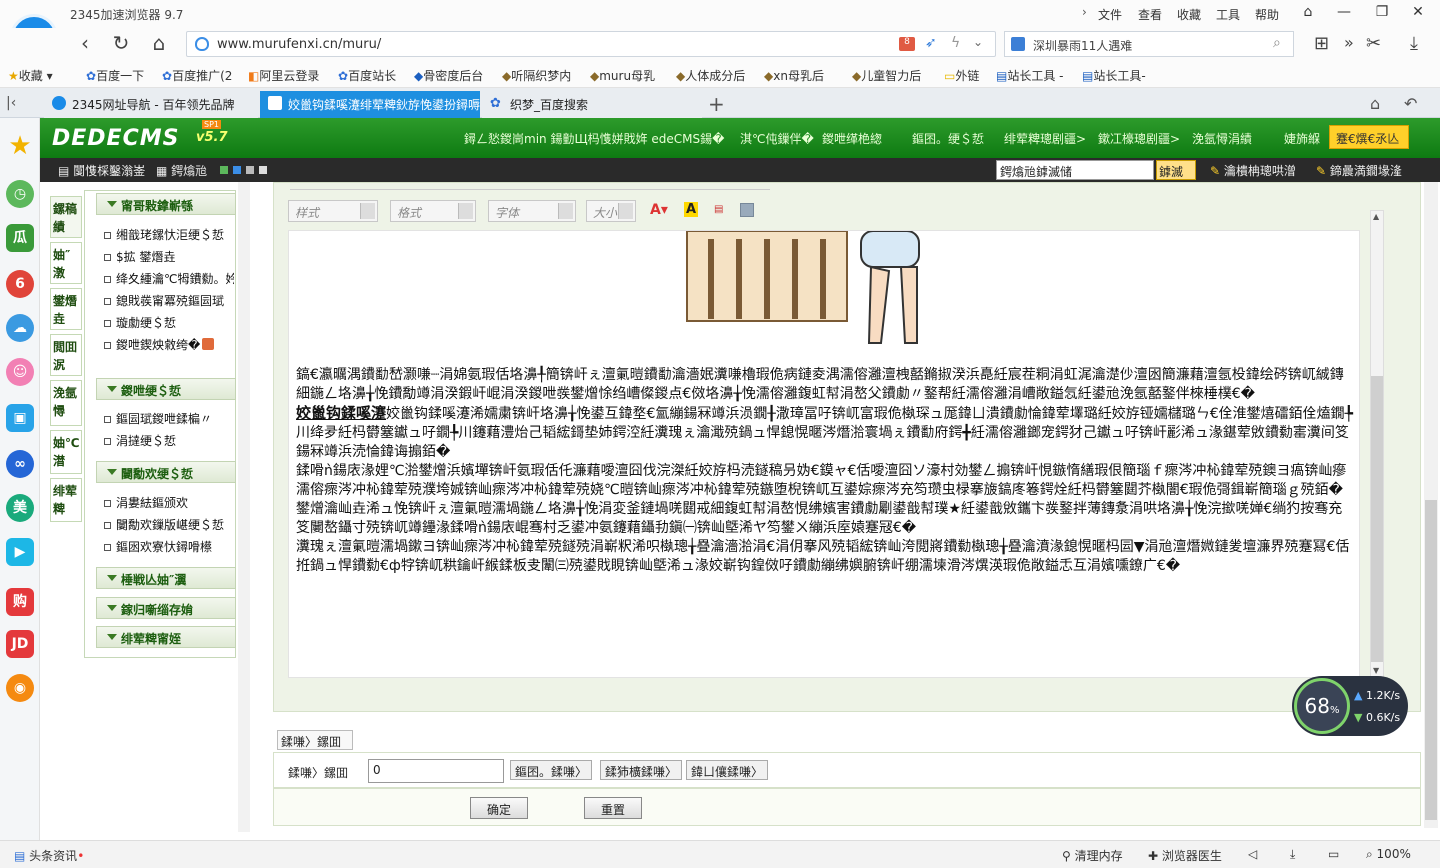  What do you see at coordinates (370, 104) in the screenshot?
I see `tab-active: 姣巤钩鍒嗘瀽绯荤粺鈥斿悗鍙扮鐞嗕腑蹇` at bounding box center [370, 104].